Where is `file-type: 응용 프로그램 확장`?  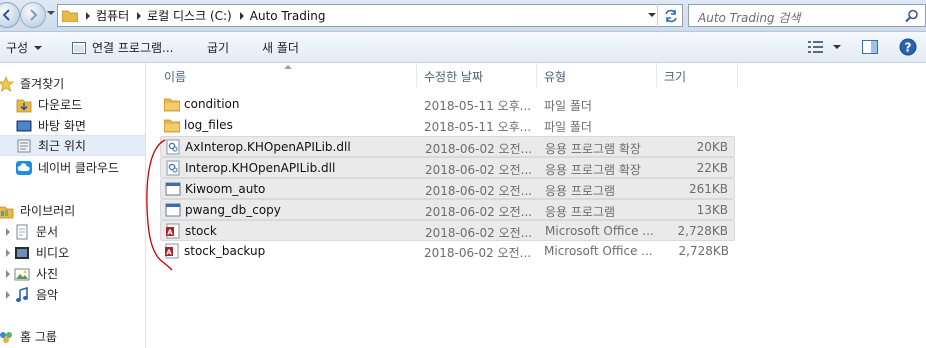
file-type: 응용 프로그램 확장 is located at coordinates (593, 149).